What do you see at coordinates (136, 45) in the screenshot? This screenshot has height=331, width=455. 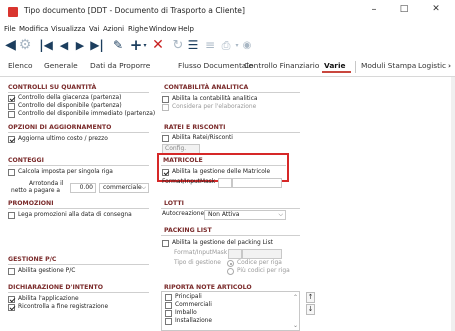 I see `add-icon: +` at bounding box center [136, 45].